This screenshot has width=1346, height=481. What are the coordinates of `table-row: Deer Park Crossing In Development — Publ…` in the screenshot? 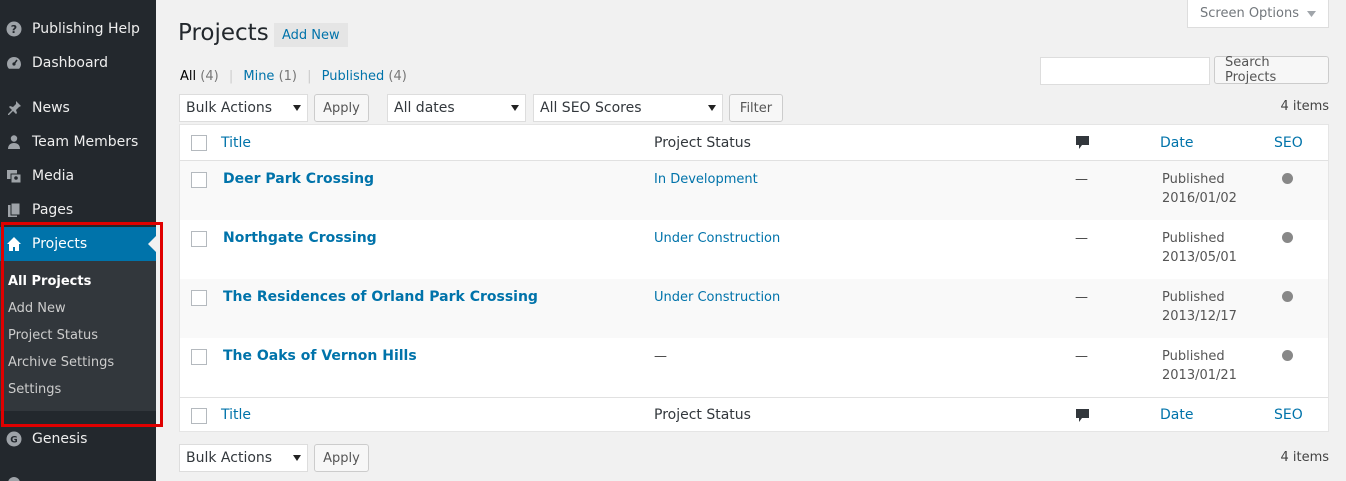 It's located at (754, 190).